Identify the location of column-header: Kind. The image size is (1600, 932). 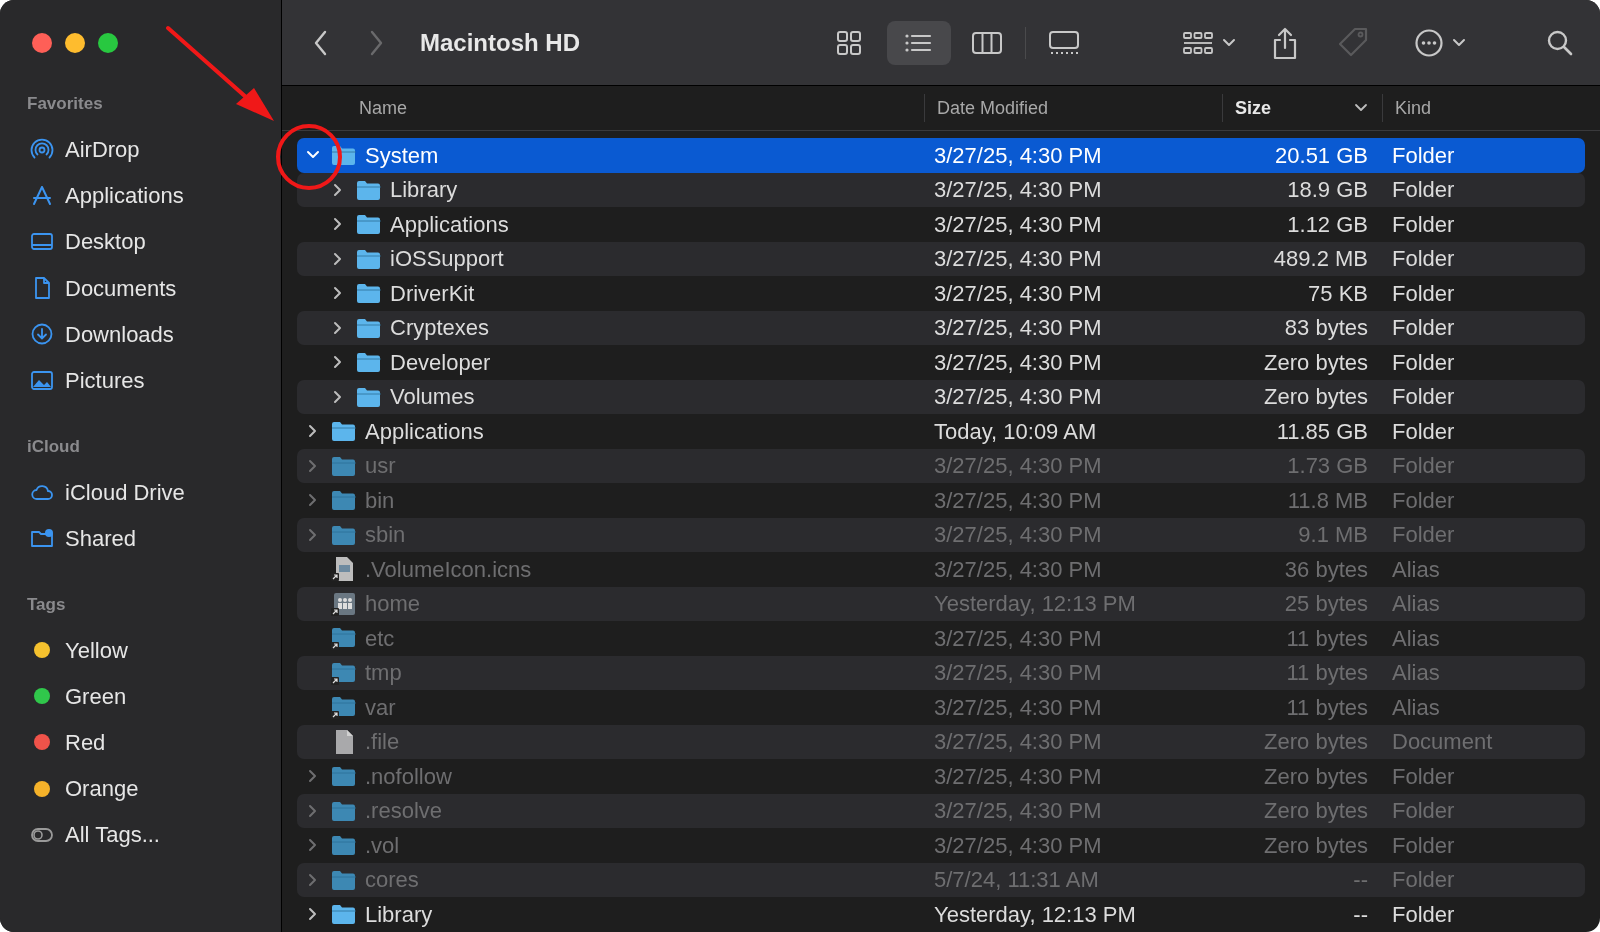
(1413, 108).